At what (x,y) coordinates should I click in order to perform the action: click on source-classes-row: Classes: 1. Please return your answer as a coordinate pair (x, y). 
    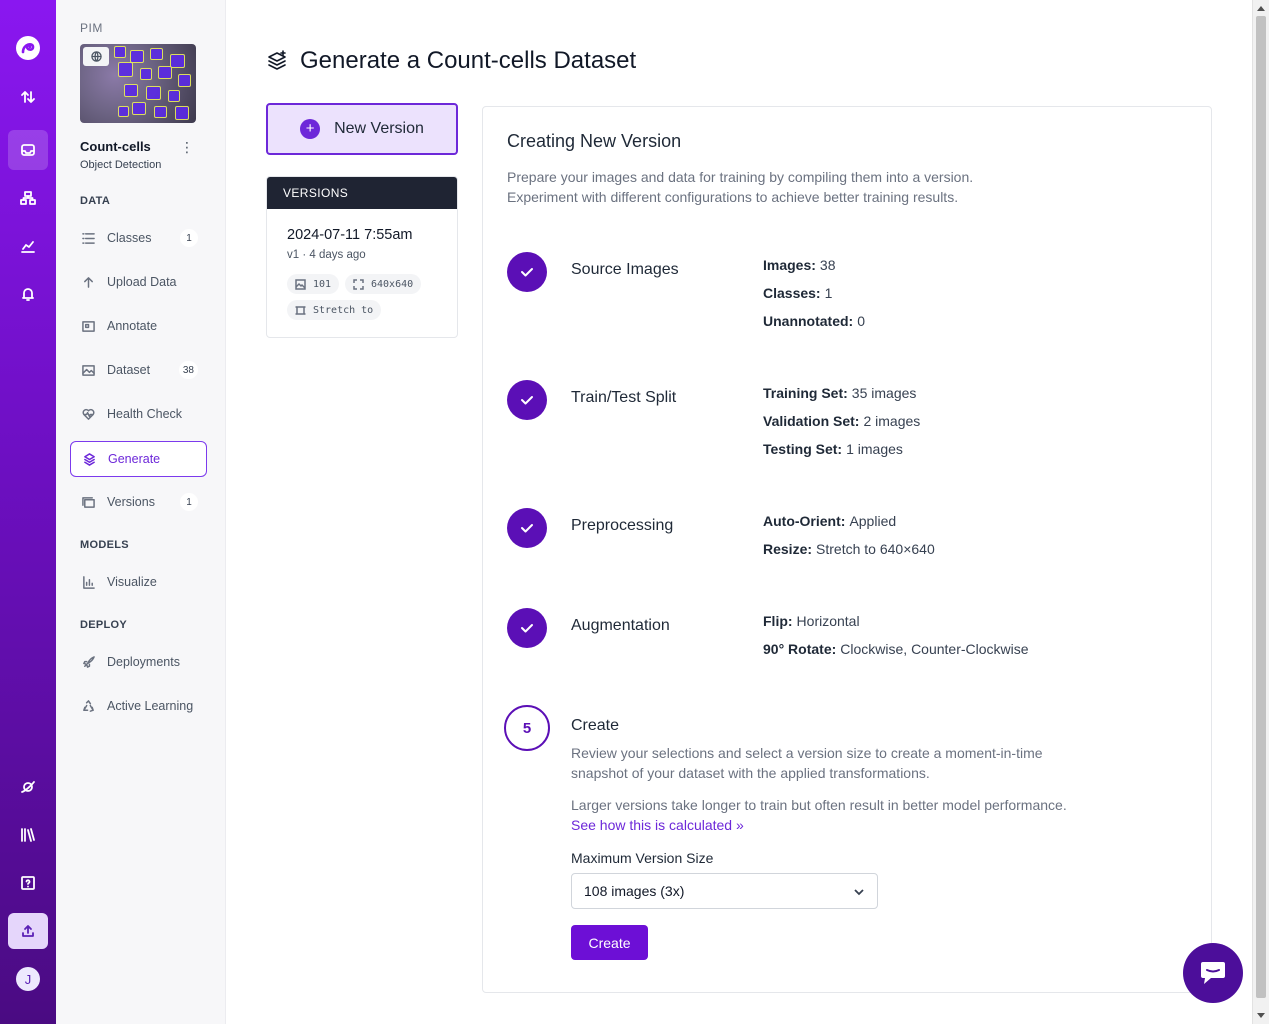
    Looking at the image, I should click on (798, 293).